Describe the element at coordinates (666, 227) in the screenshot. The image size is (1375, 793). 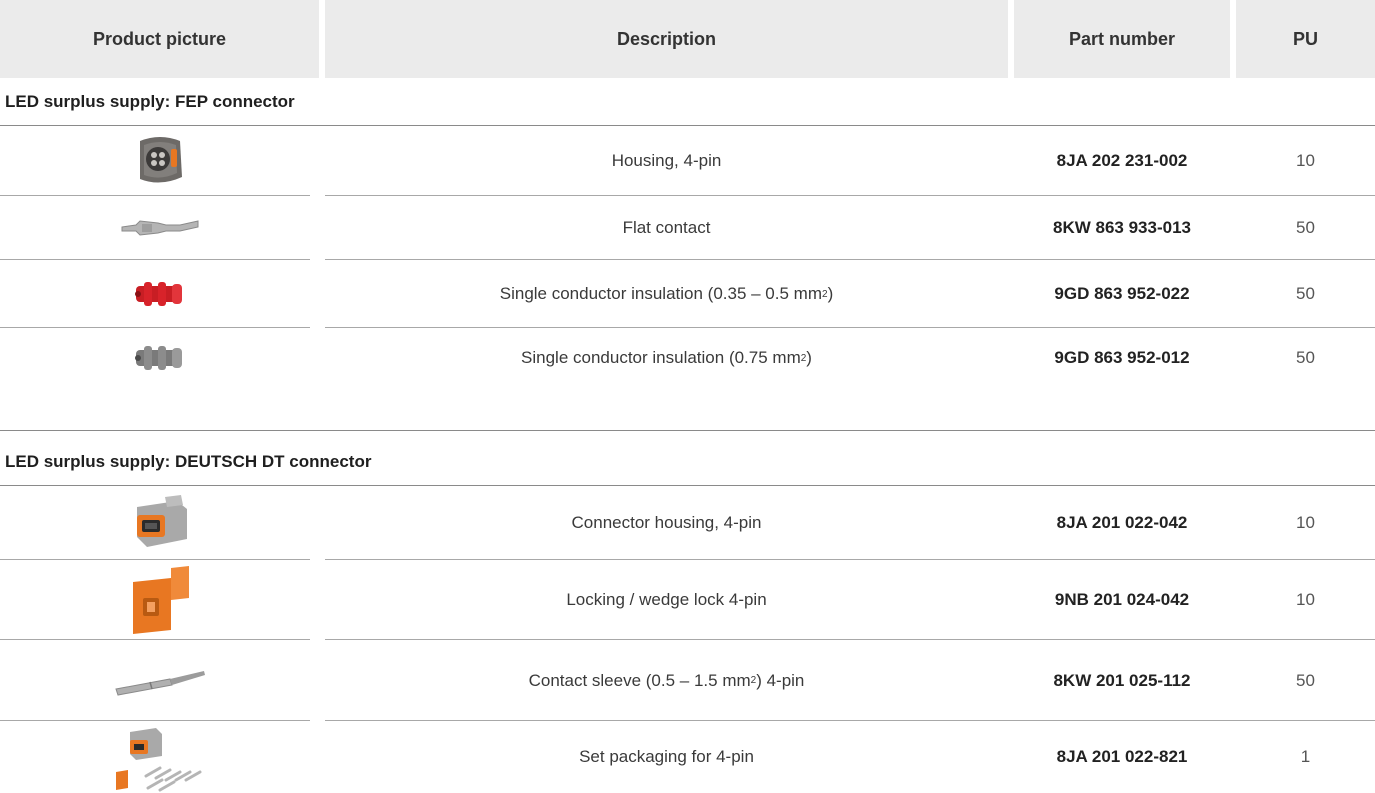
I see `description-cell: Flat contact` at that location.